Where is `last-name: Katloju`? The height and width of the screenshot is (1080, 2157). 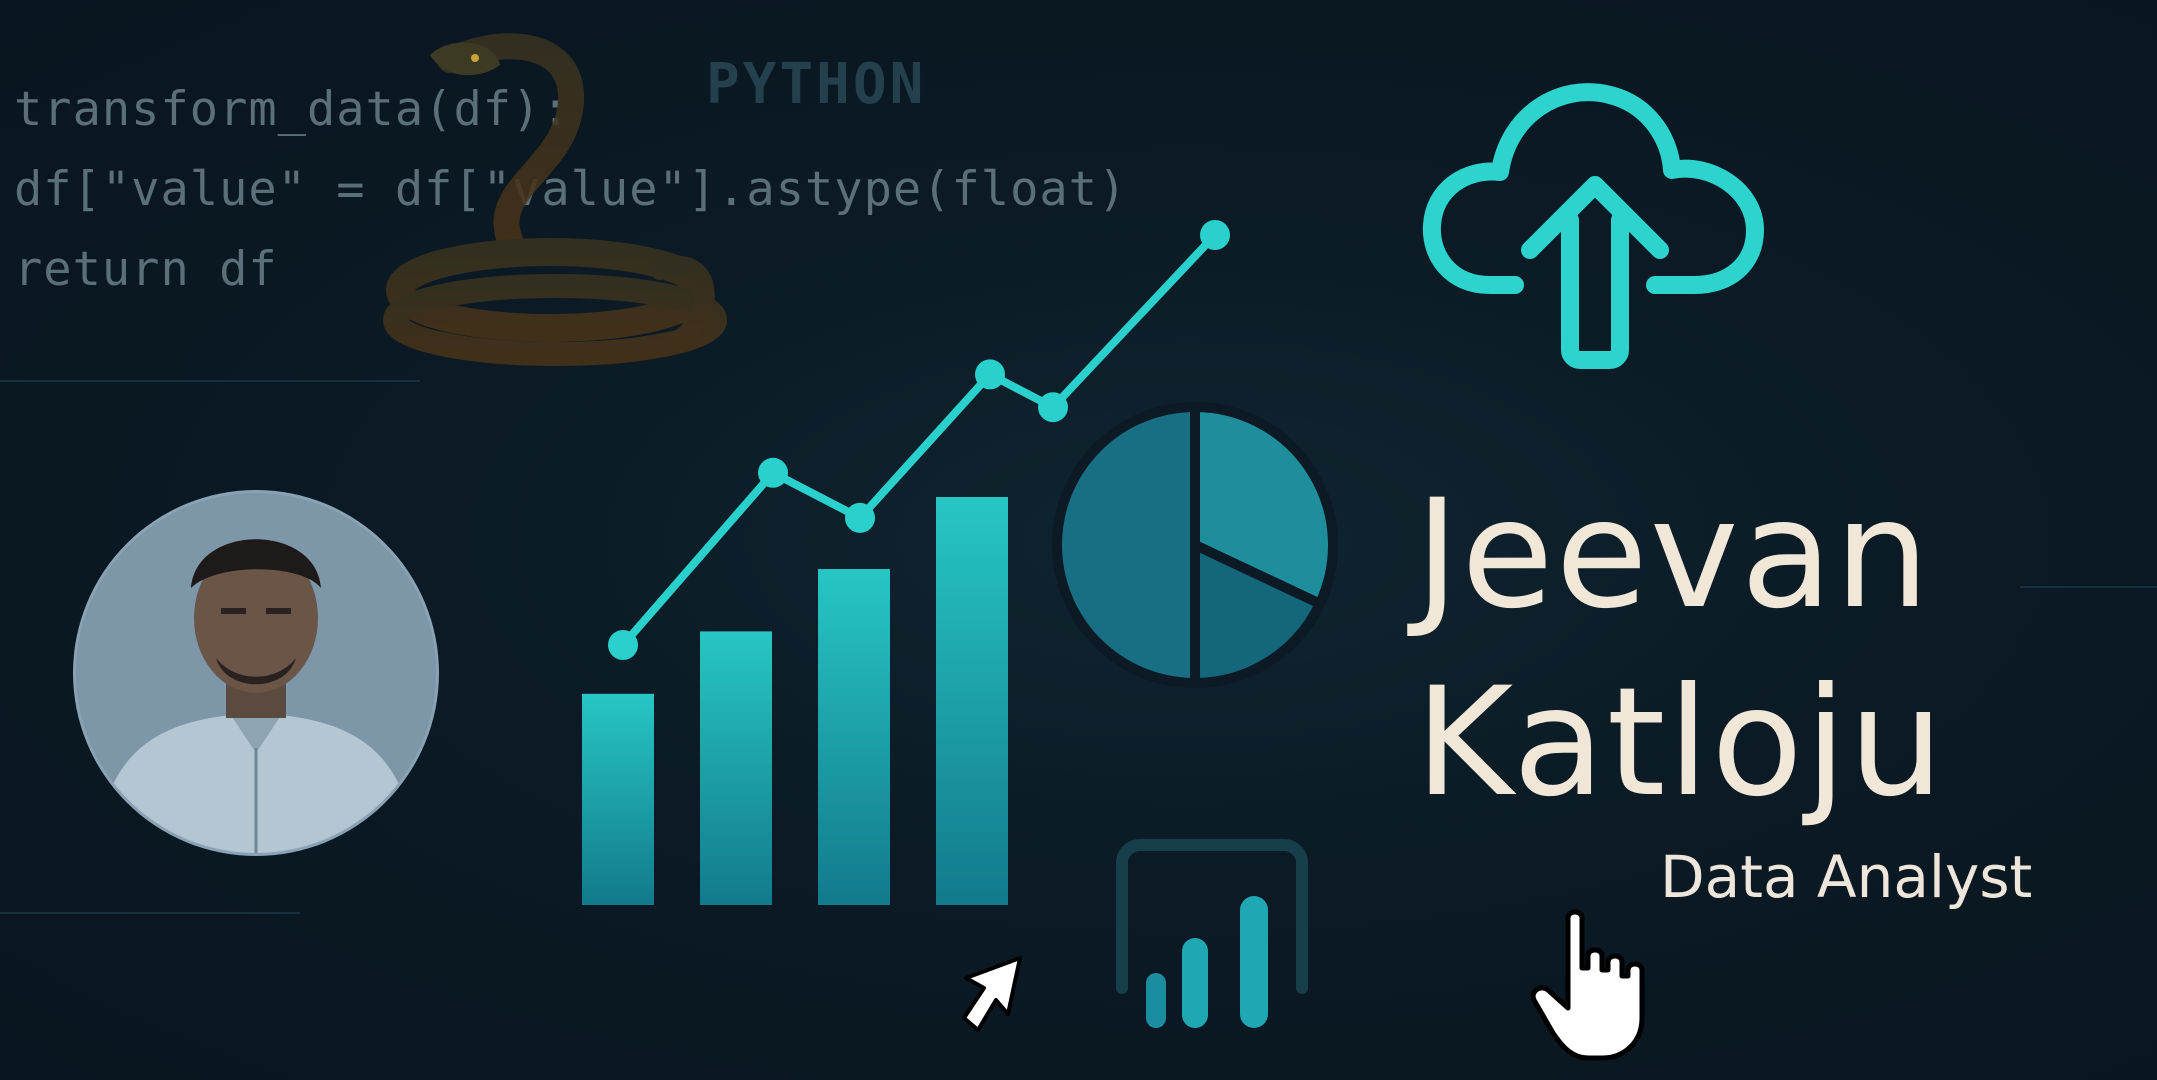 last-name: Katloju is located at coordinates (1680, 743).